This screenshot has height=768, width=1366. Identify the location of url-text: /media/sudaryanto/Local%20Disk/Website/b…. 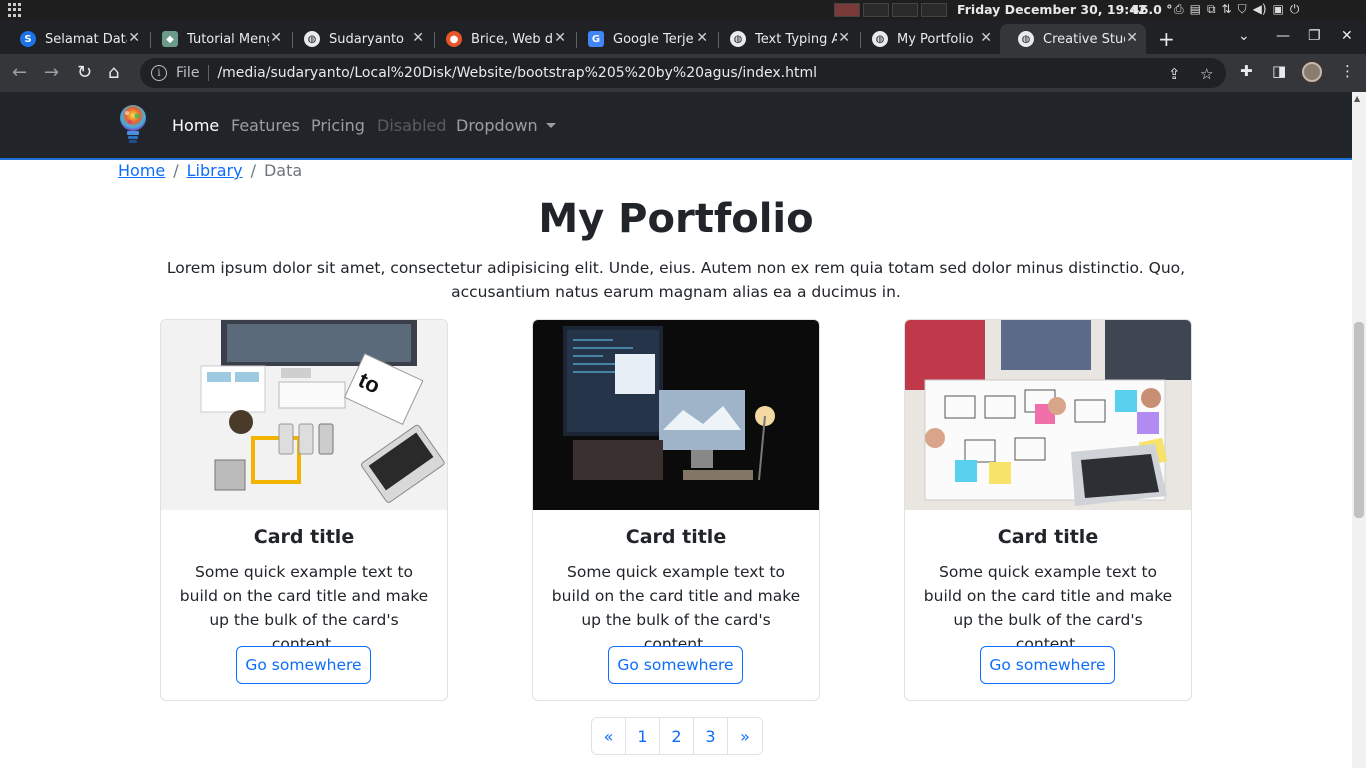
(517, 73).